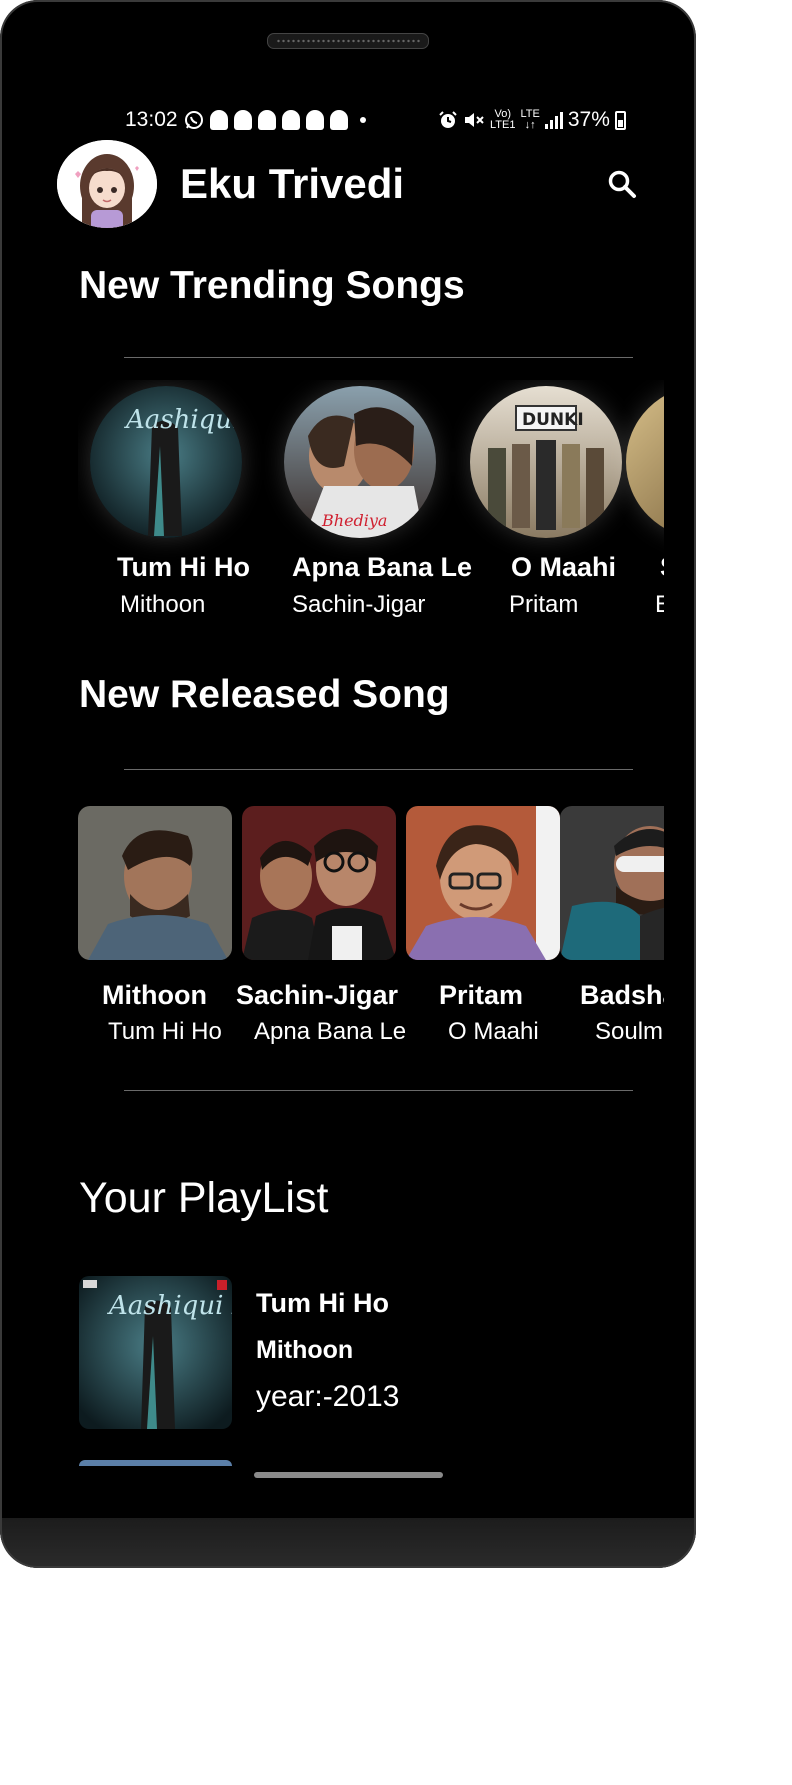 The height and width of the screenshot is (1785, 792). Describe the element at coordinates (272, 285) in the screenshot. I see `trending-section-title: New Trending Songs` at that location.